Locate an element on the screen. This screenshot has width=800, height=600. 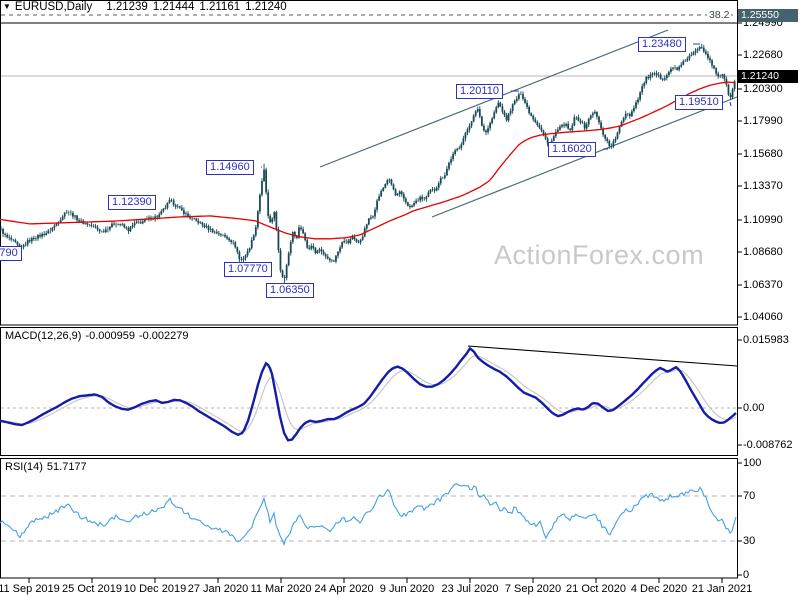
macd-signal-line is located at coordinates (368, 393).